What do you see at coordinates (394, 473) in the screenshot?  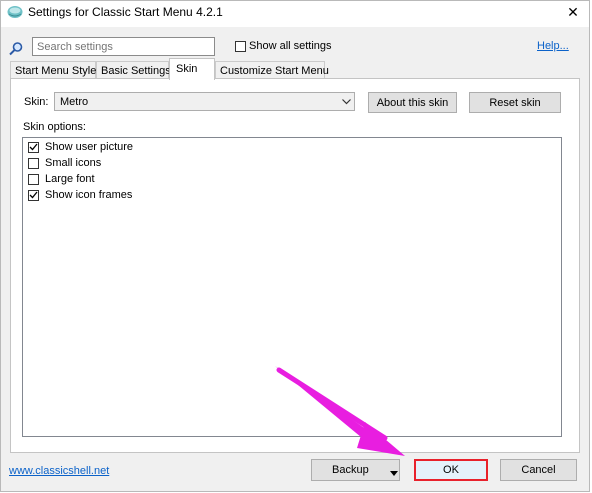 I see `dropdown-arrow-icon` at bounding box center [394, 473].